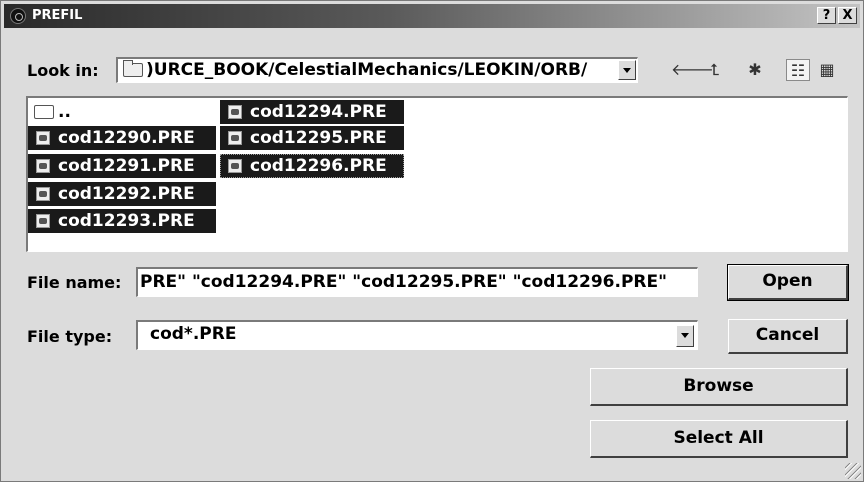 This screenshot has height=482, width=864. What do you see at coordinates (755, 70) in the screenshot?
I see `new-folder-icon: ✱` at bounding box center [755, 70].